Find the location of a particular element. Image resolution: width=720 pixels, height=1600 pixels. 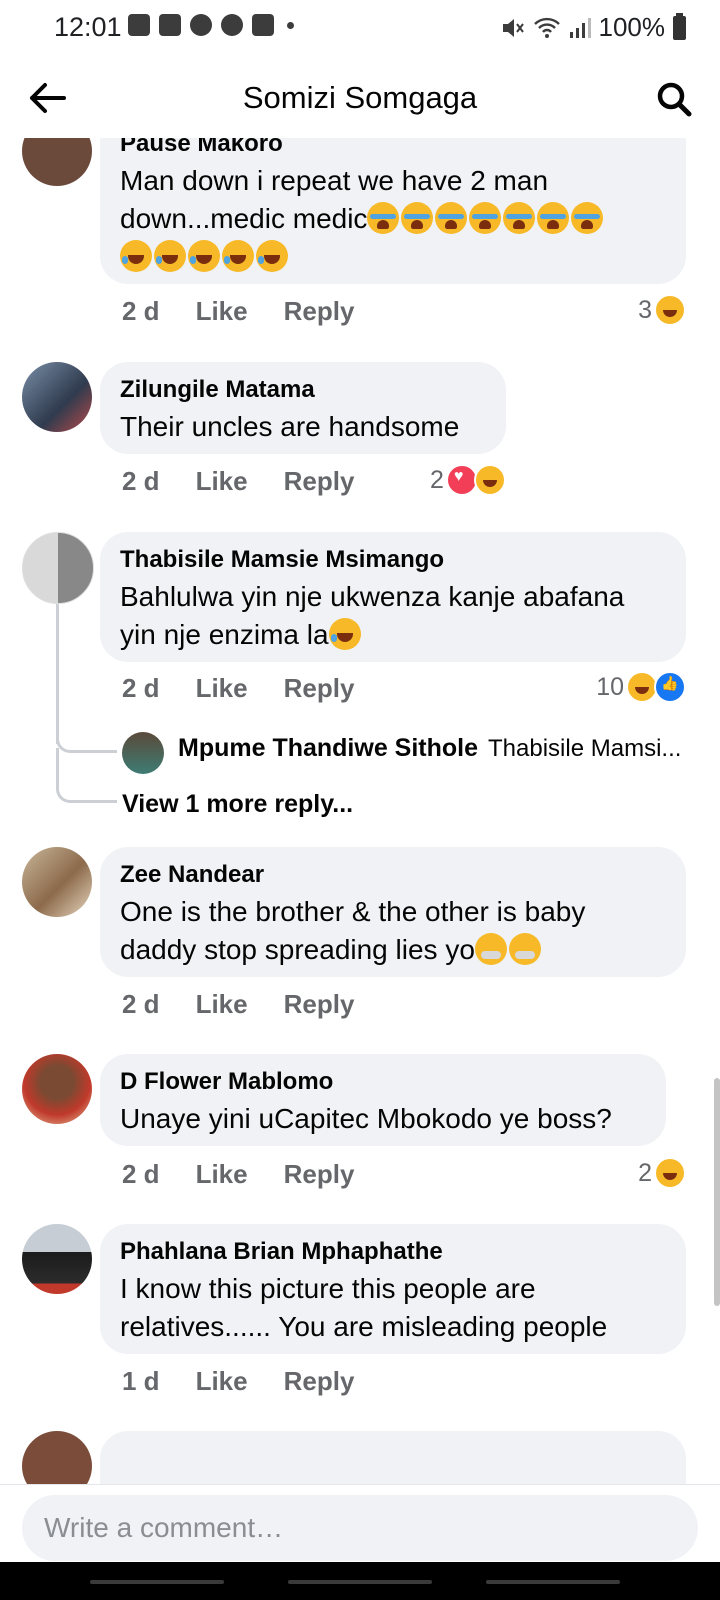

app-notification-icon is located at coordinates (139, 25).